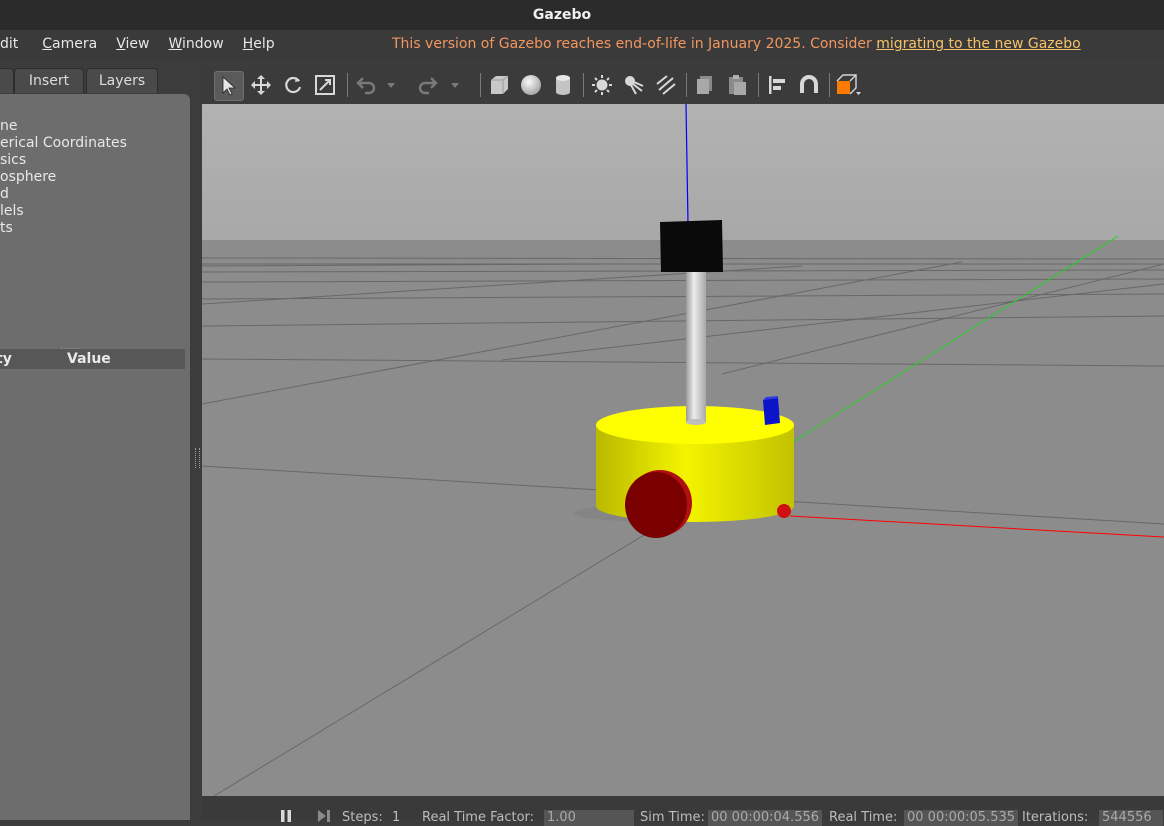 The width and height of the screenshot is (1164, 826). Describe the element at coordinates (63, 228) in the screenshot. I see `tree-item-lights: ts` at that location.